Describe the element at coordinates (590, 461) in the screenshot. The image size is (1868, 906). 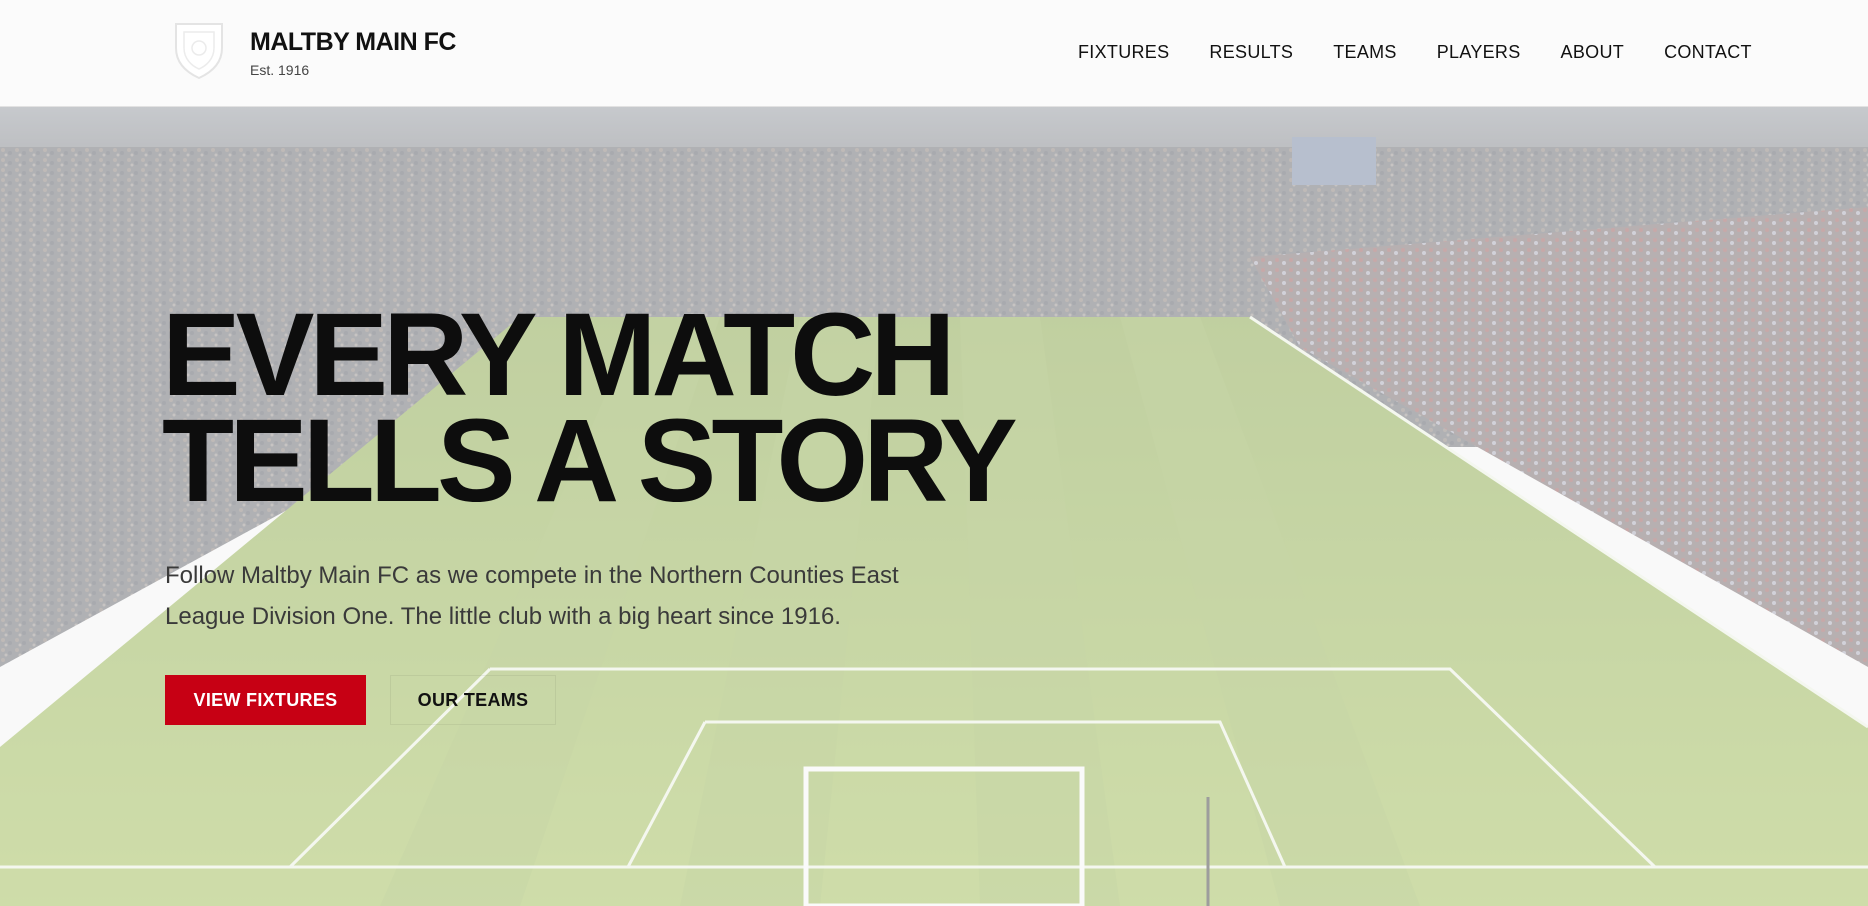
I see `headline-line-2: TELLS A STORY` at that location.